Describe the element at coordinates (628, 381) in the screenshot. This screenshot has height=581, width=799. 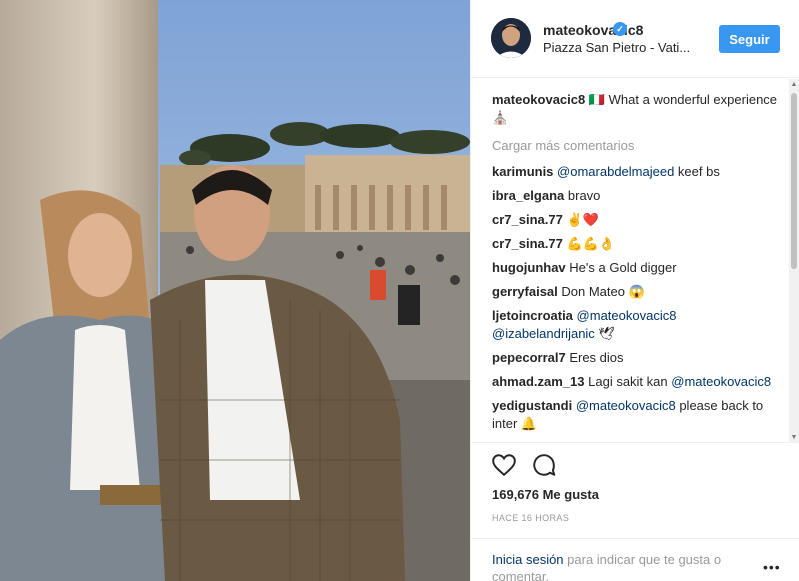
I see `comment-text: Lagi sakit kan` at that location.